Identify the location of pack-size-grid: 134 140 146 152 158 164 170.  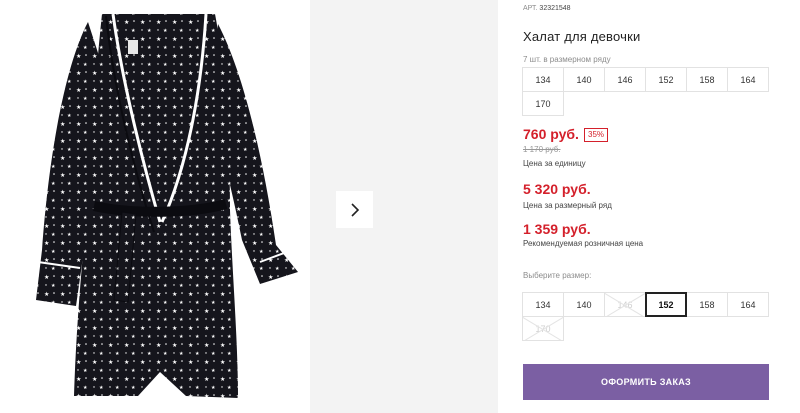
(645, 91).